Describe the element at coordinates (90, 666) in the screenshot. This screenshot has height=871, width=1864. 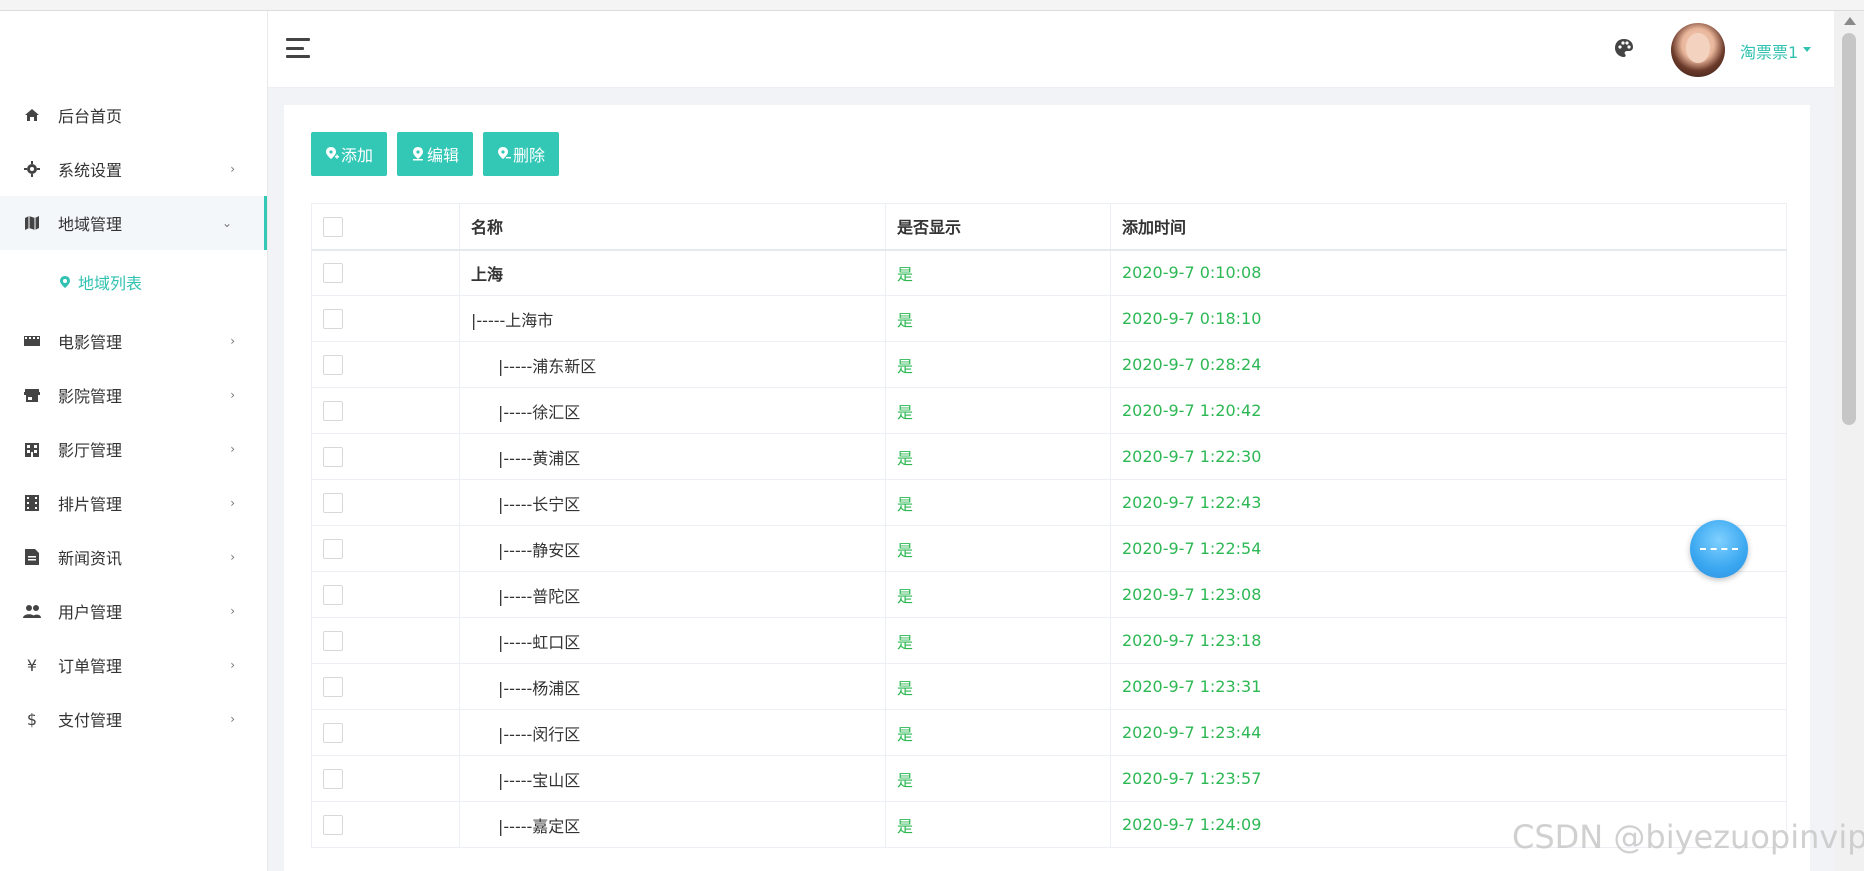
I see `sidebar-item-label: 订单管理` at that location.